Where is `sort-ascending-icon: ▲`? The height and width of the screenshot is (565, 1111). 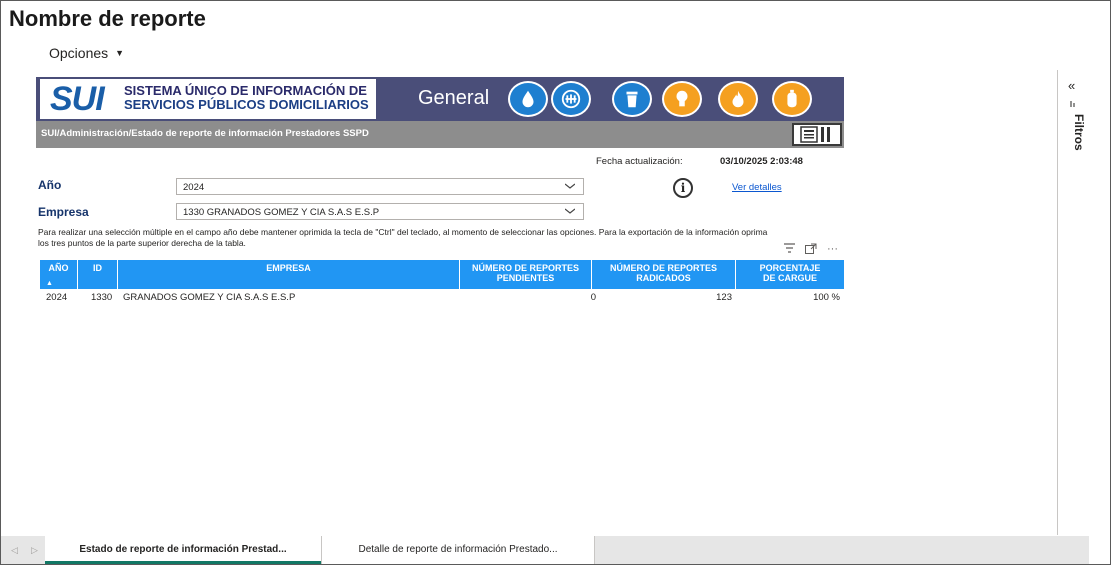
sort-ascending-icon: ▲ is located at coordinates (49, 283).